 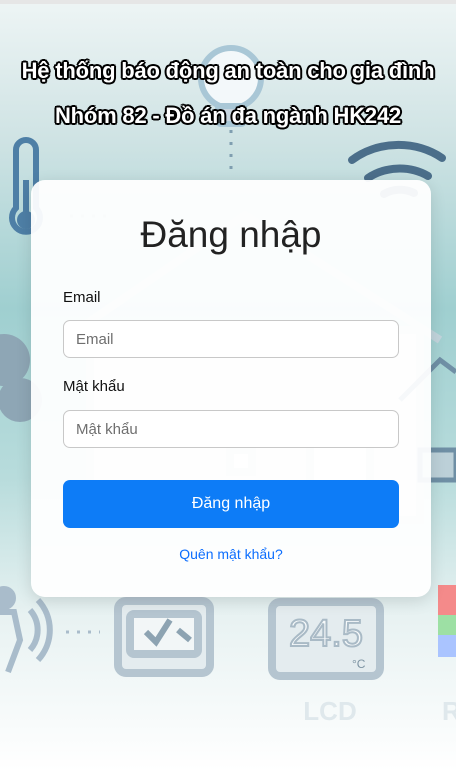 What do you see at coordinates (231, 554) in the screenshot?
I see `forgot-password-link: Quên mật khẩu?` at bounding box center [231, 554].